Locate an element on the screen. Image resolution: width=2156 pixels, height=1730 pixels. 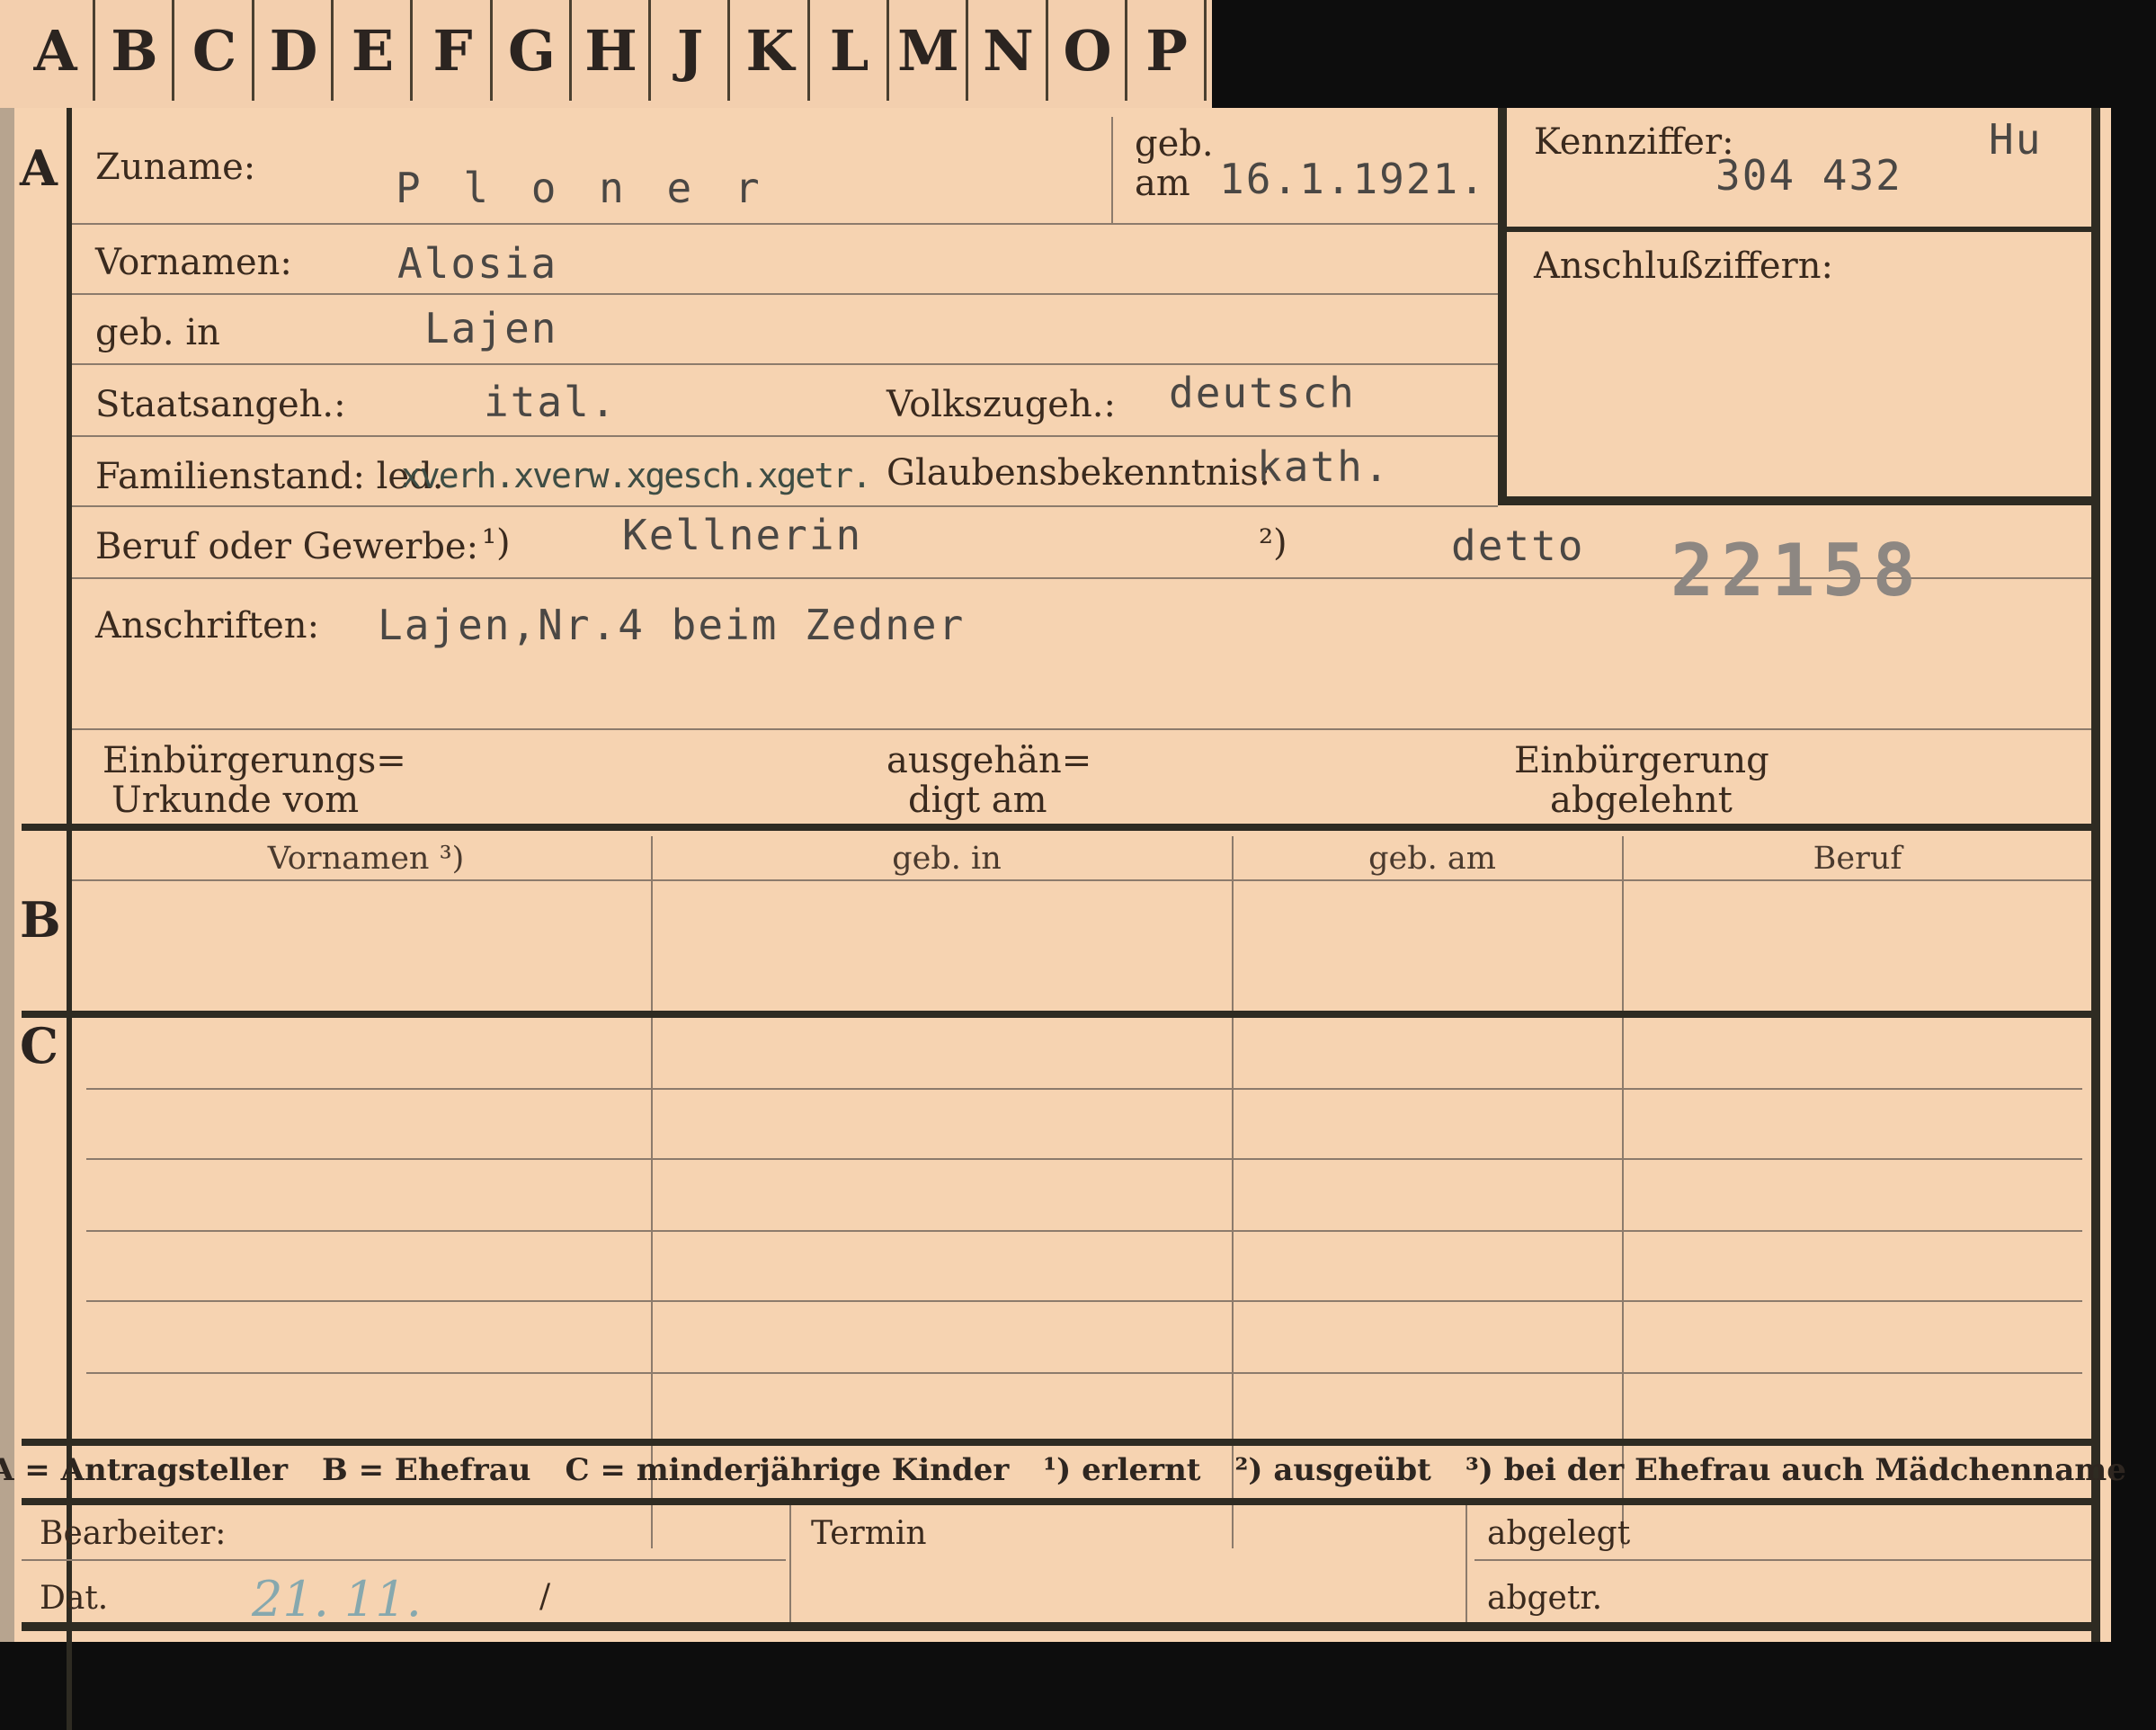
index-tab-m: M is located at coordinates (929, 50).